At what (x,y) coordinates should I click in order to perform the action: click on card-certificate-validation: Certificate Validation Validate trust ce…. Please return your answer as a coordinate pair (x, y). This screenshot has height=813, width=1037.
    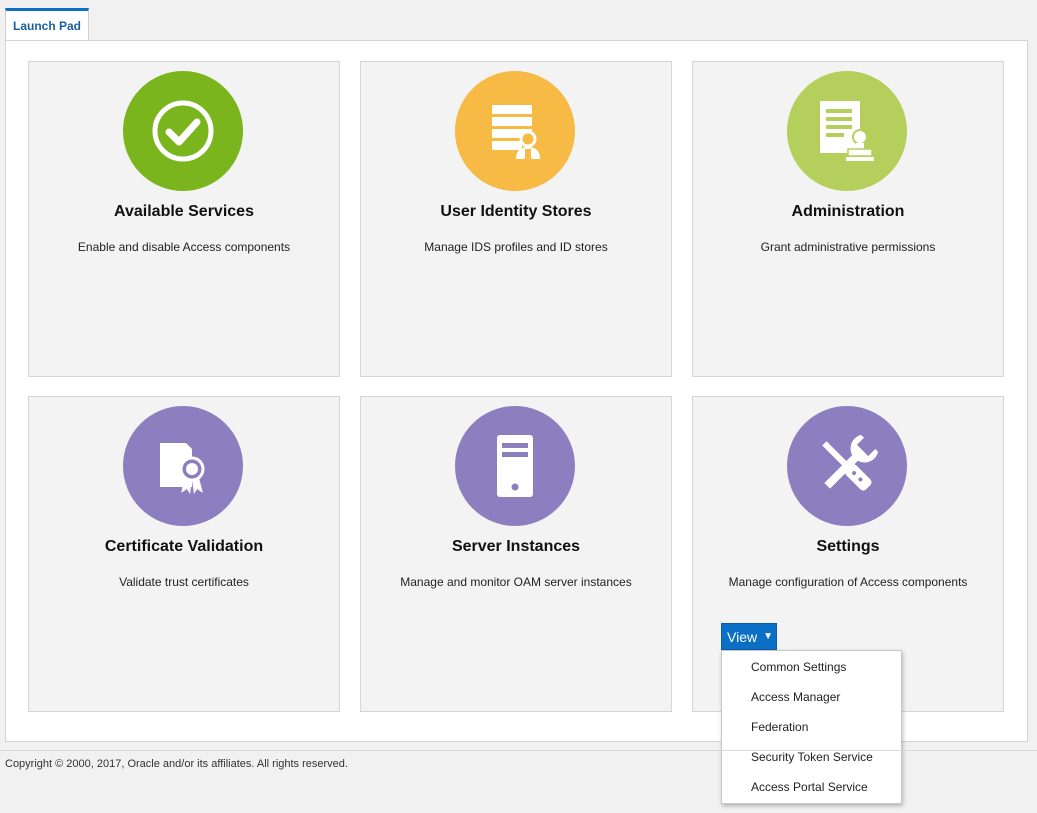
    Looking at the image, I should click on (184, 554).